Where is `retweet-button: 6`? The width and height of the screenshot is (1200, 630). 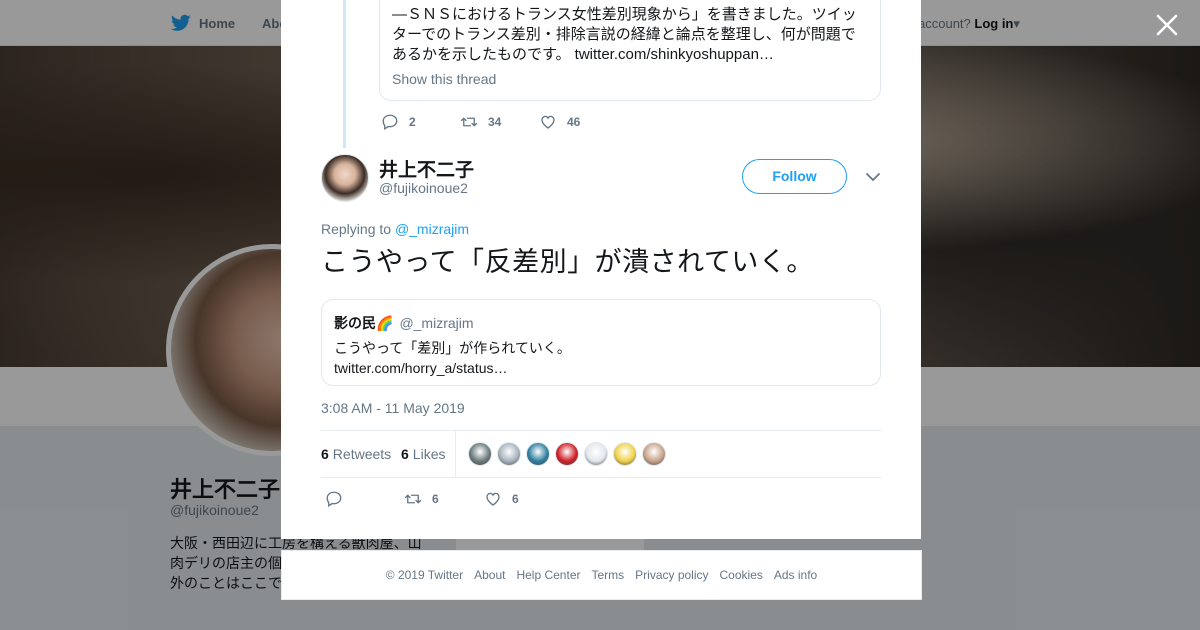
retweet-button: 6 is located at coordinates (444, 499).